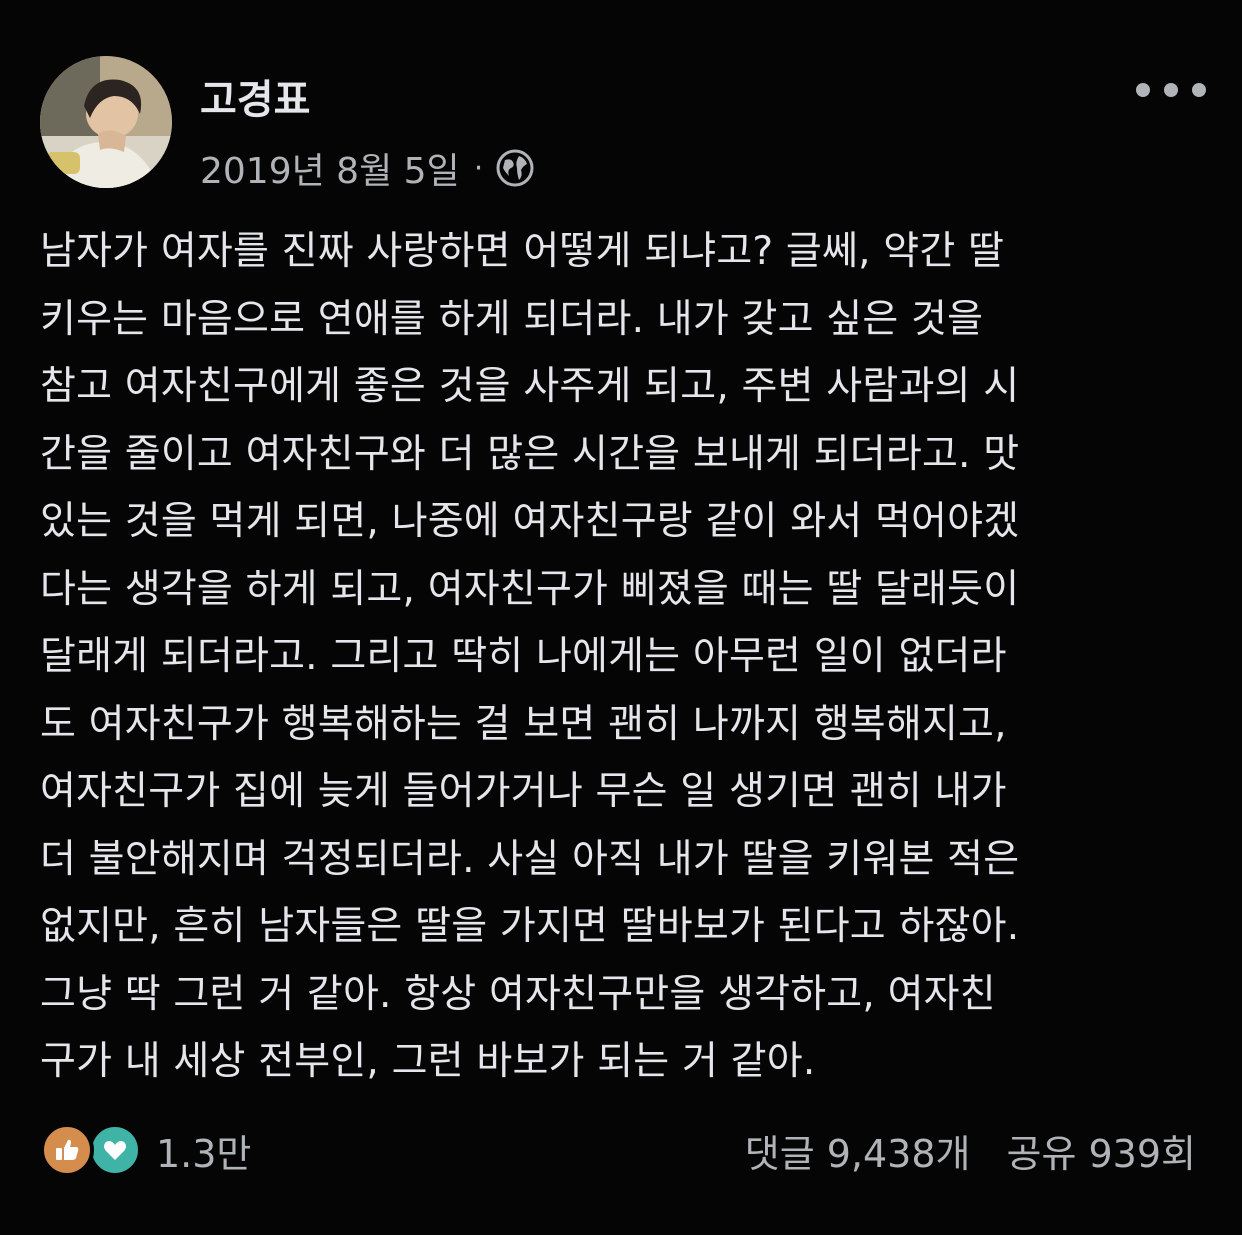 The image size is (1242, 1235). Describe the element at coordinates (858, 1150) in the screenshot. I see `comments-count: 댓글 9,438개` at that location.